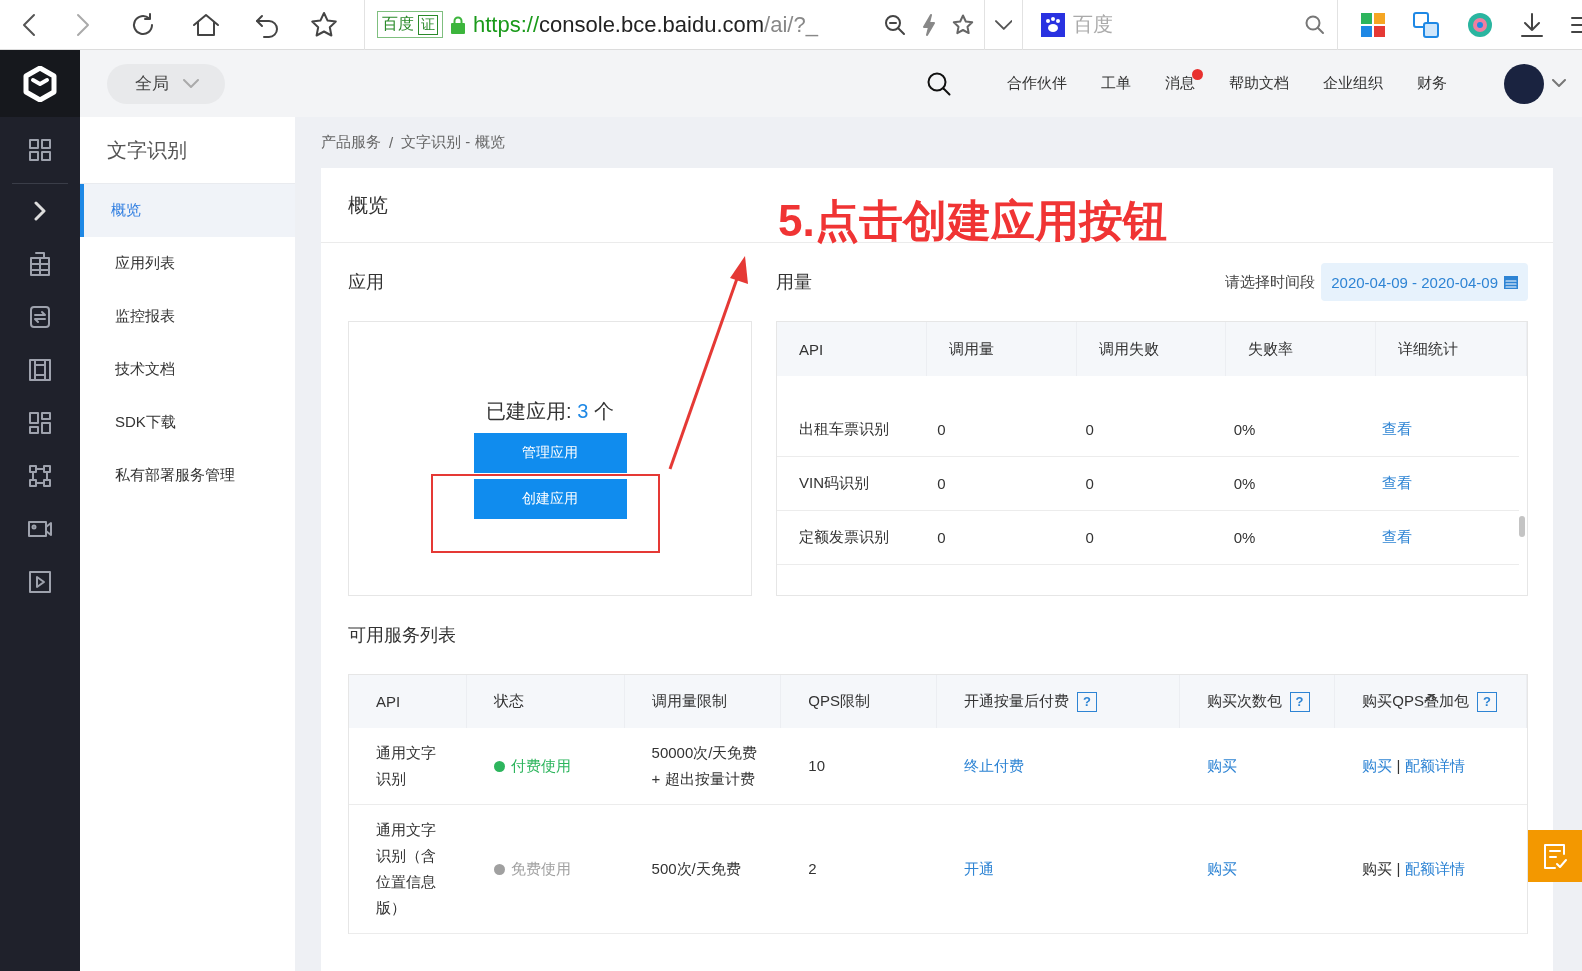  I want to click on column-header: 调用量, so click(971, 349).